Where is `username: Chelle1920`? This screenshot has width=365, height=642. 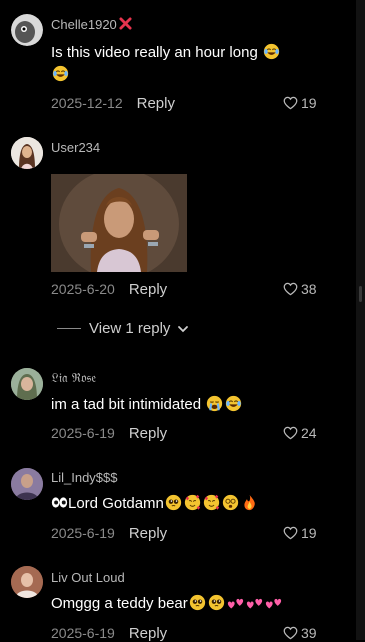
username: Chelle1920 is located at coordinates (91, 24).